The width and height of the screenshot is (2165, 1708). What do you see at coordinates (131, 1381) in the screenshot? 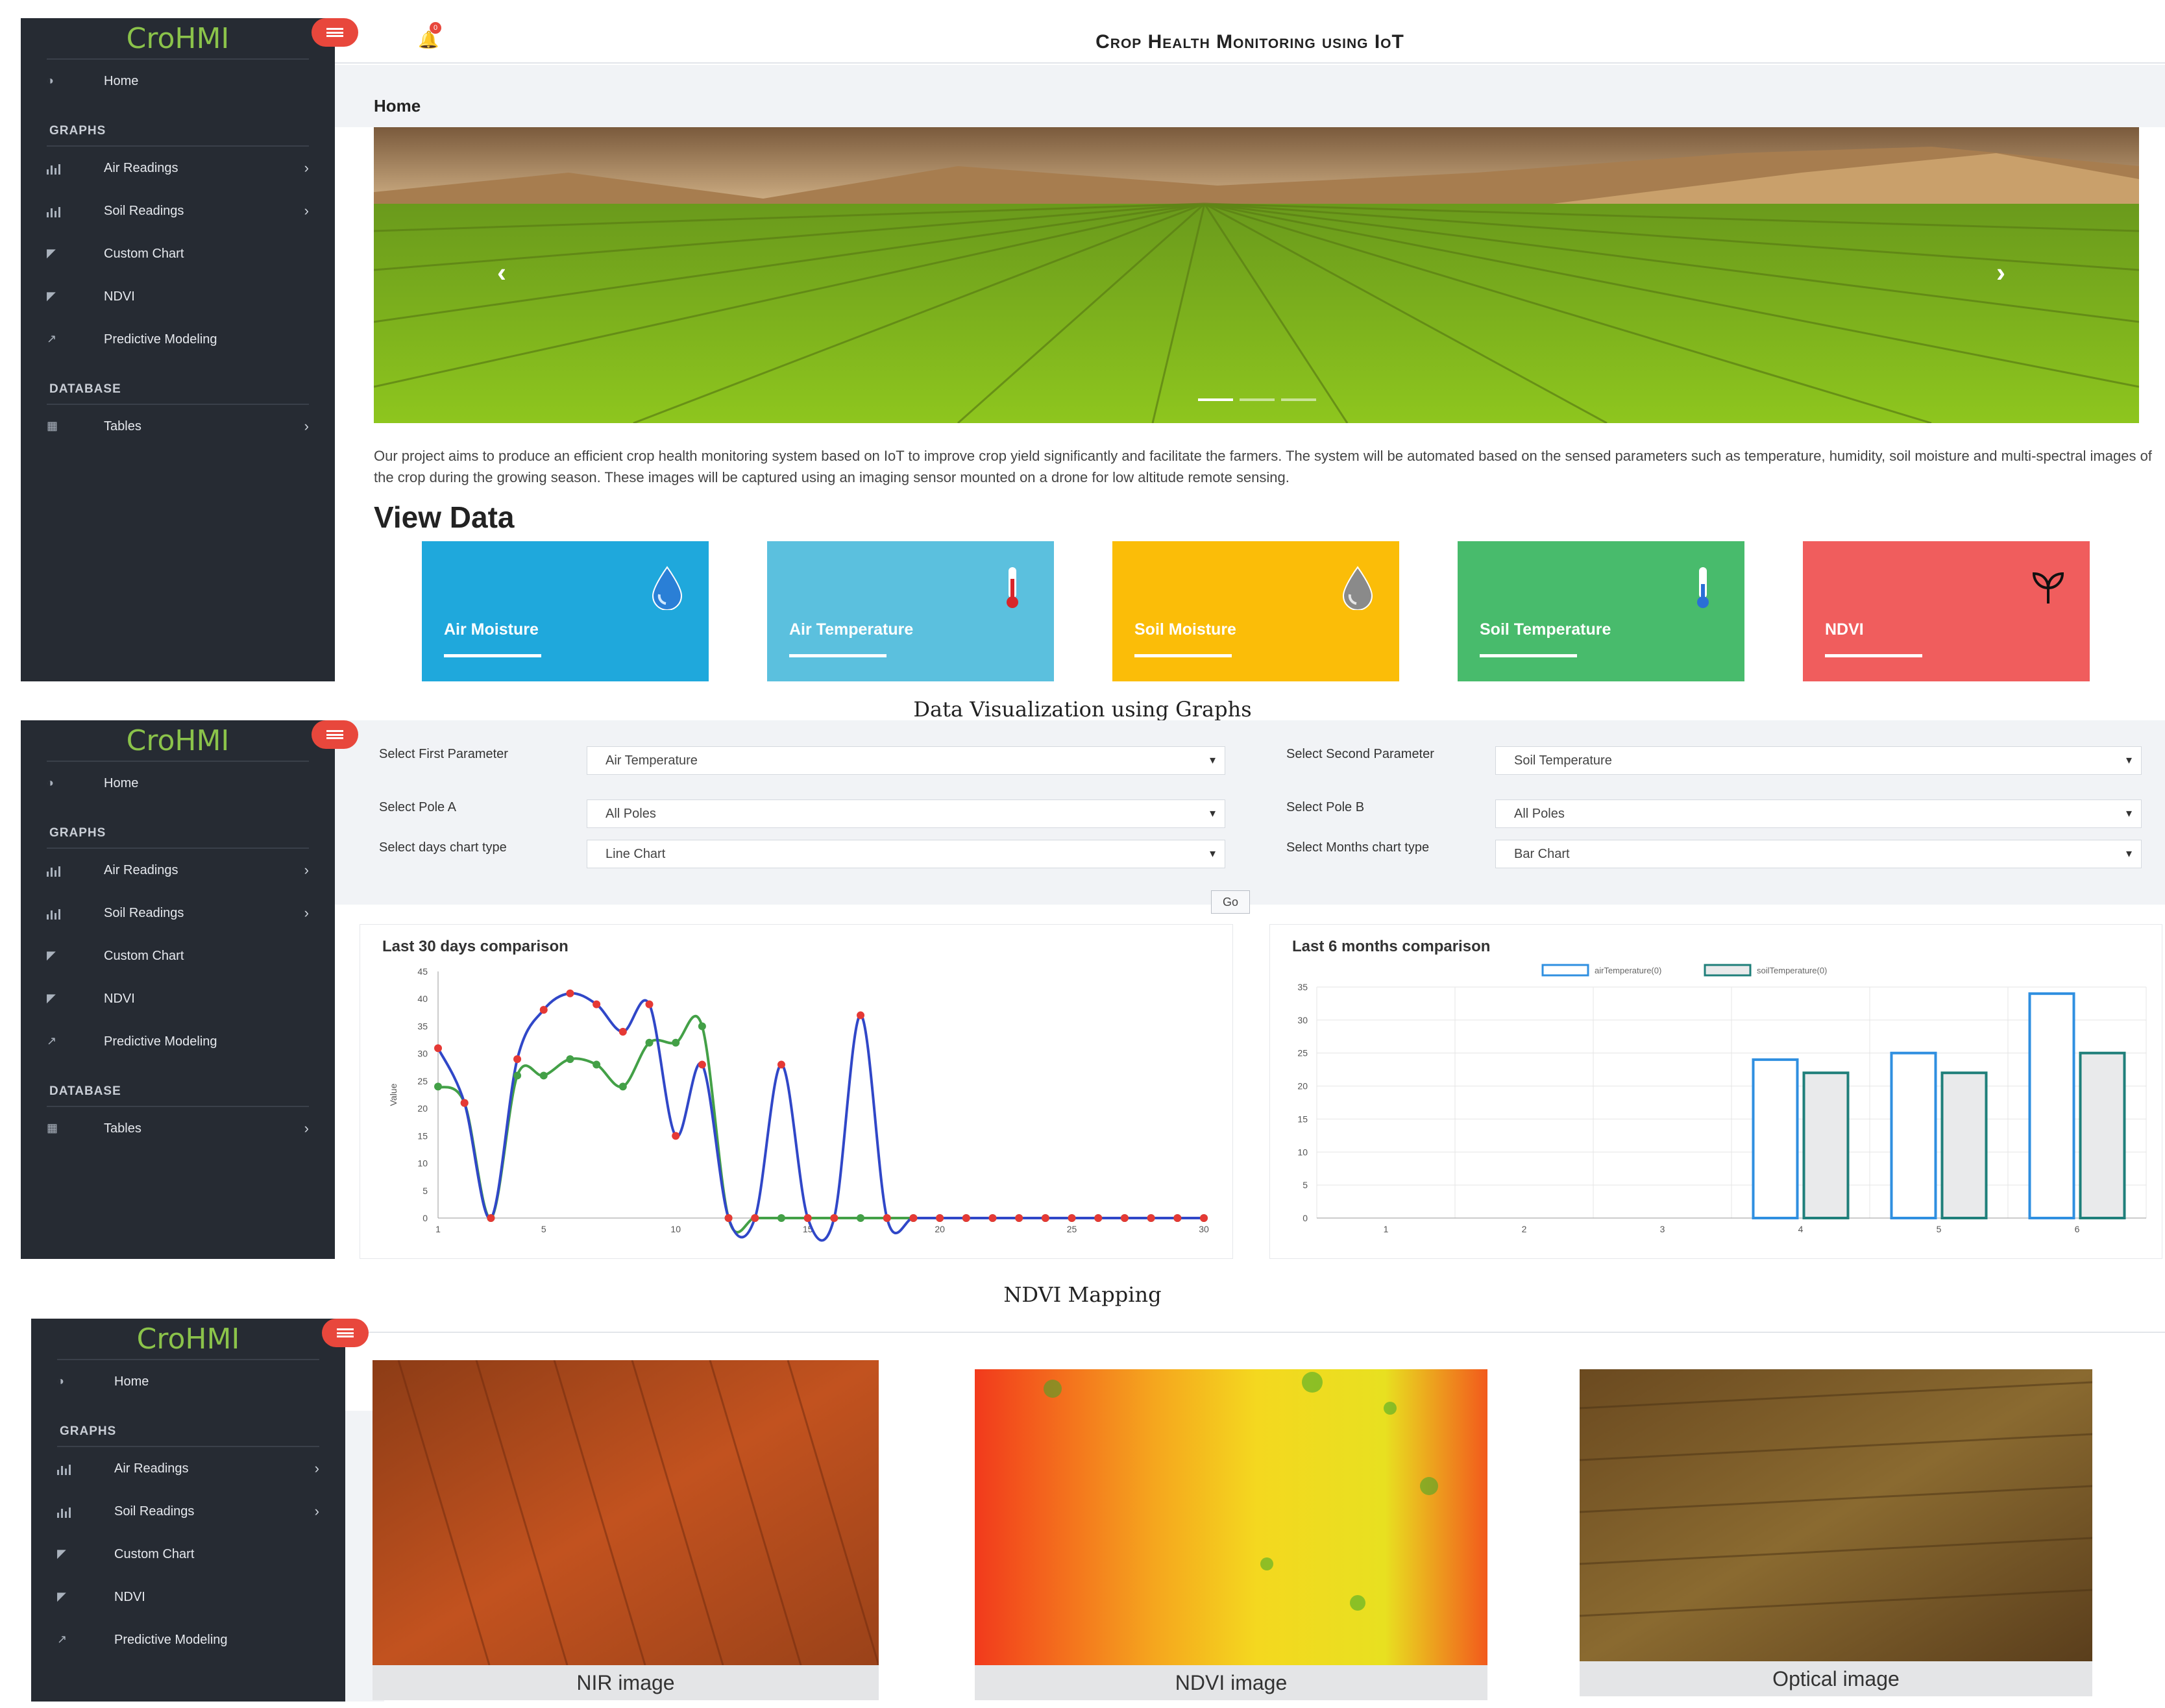
I see `sidebar-item-label: Home` at bounding box center [131, 1381].